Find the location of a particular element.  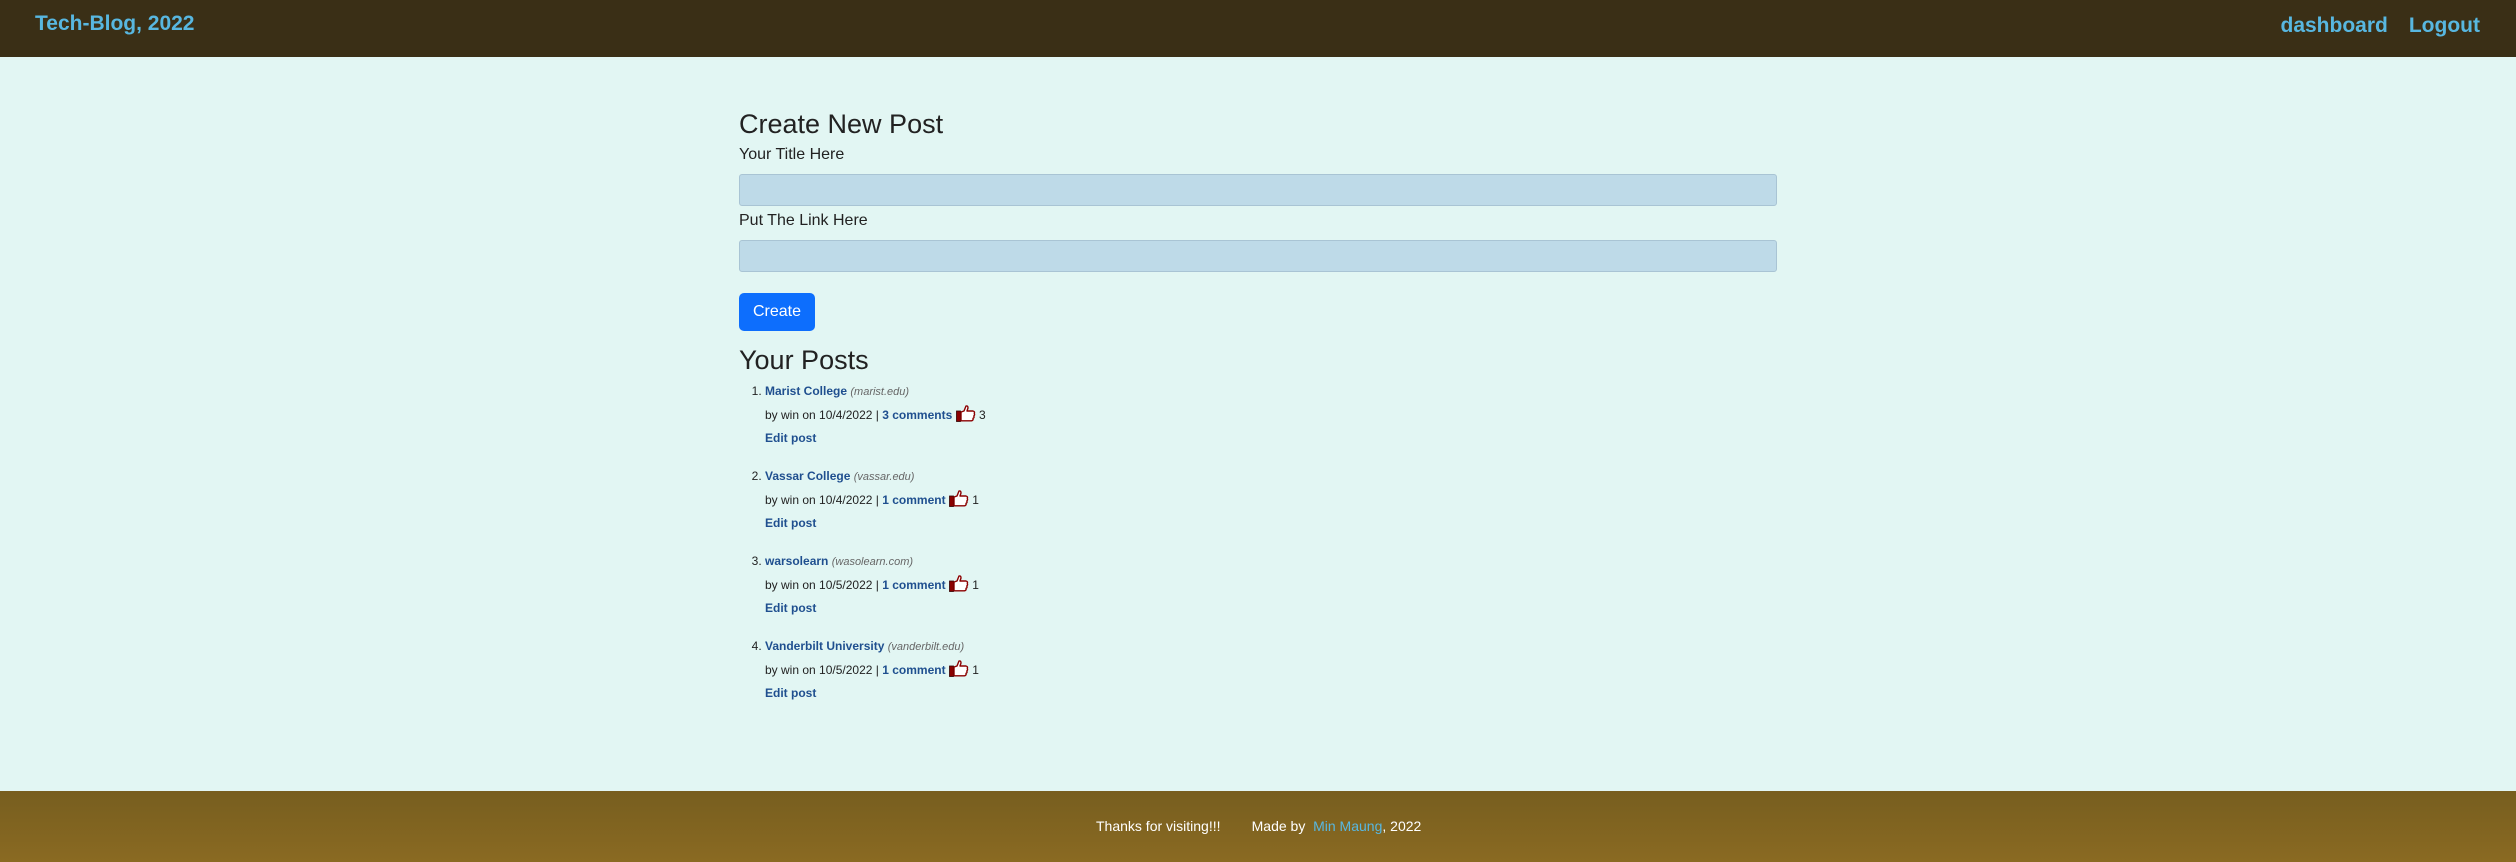

post-domain: (wasolearn.com) is located at coordinates (872, 562).